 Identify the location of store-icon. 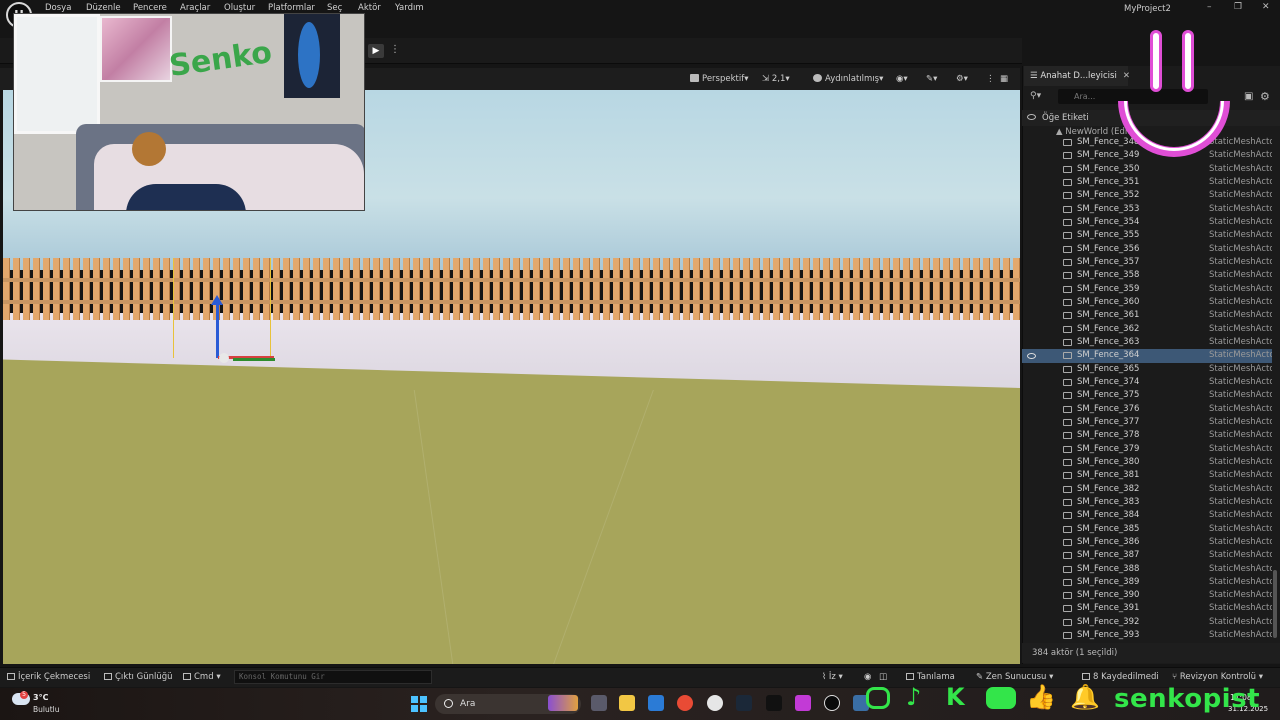
(656, 703).